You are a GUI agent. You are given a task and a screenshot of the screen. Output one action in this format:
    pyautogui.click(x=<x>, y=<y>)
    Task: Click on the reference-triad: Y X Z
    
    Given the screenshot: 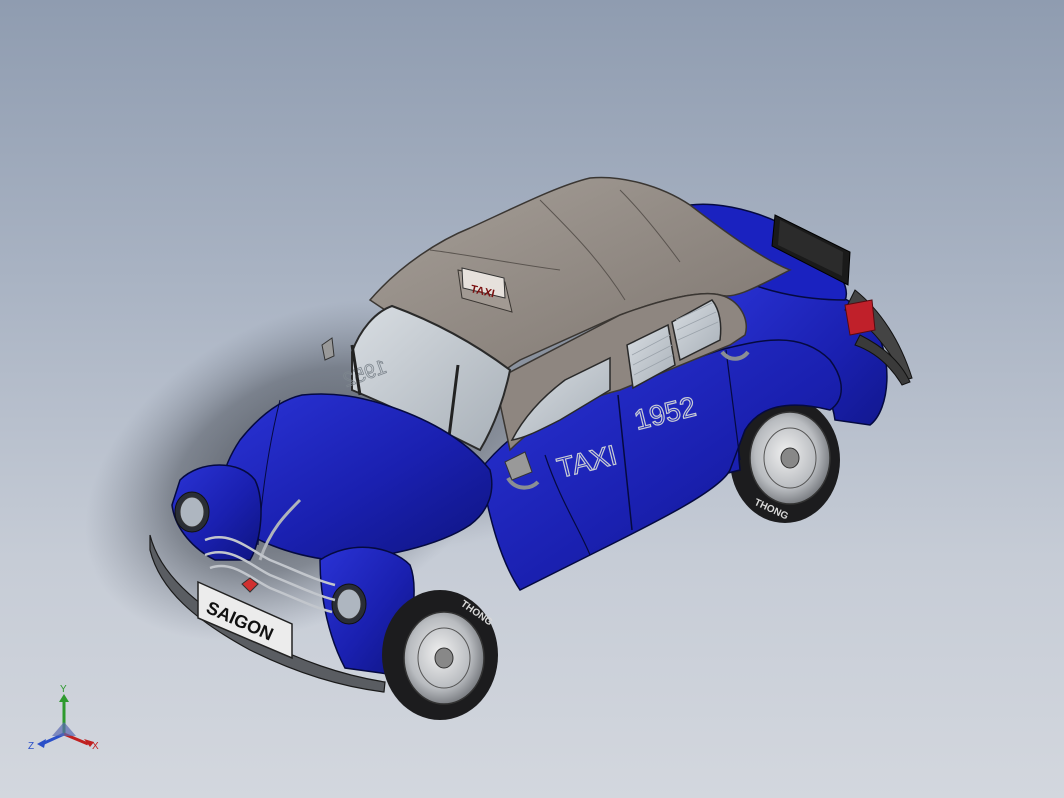 What is the action you would take?
    pyautogui.click(x=69, y=719)
    